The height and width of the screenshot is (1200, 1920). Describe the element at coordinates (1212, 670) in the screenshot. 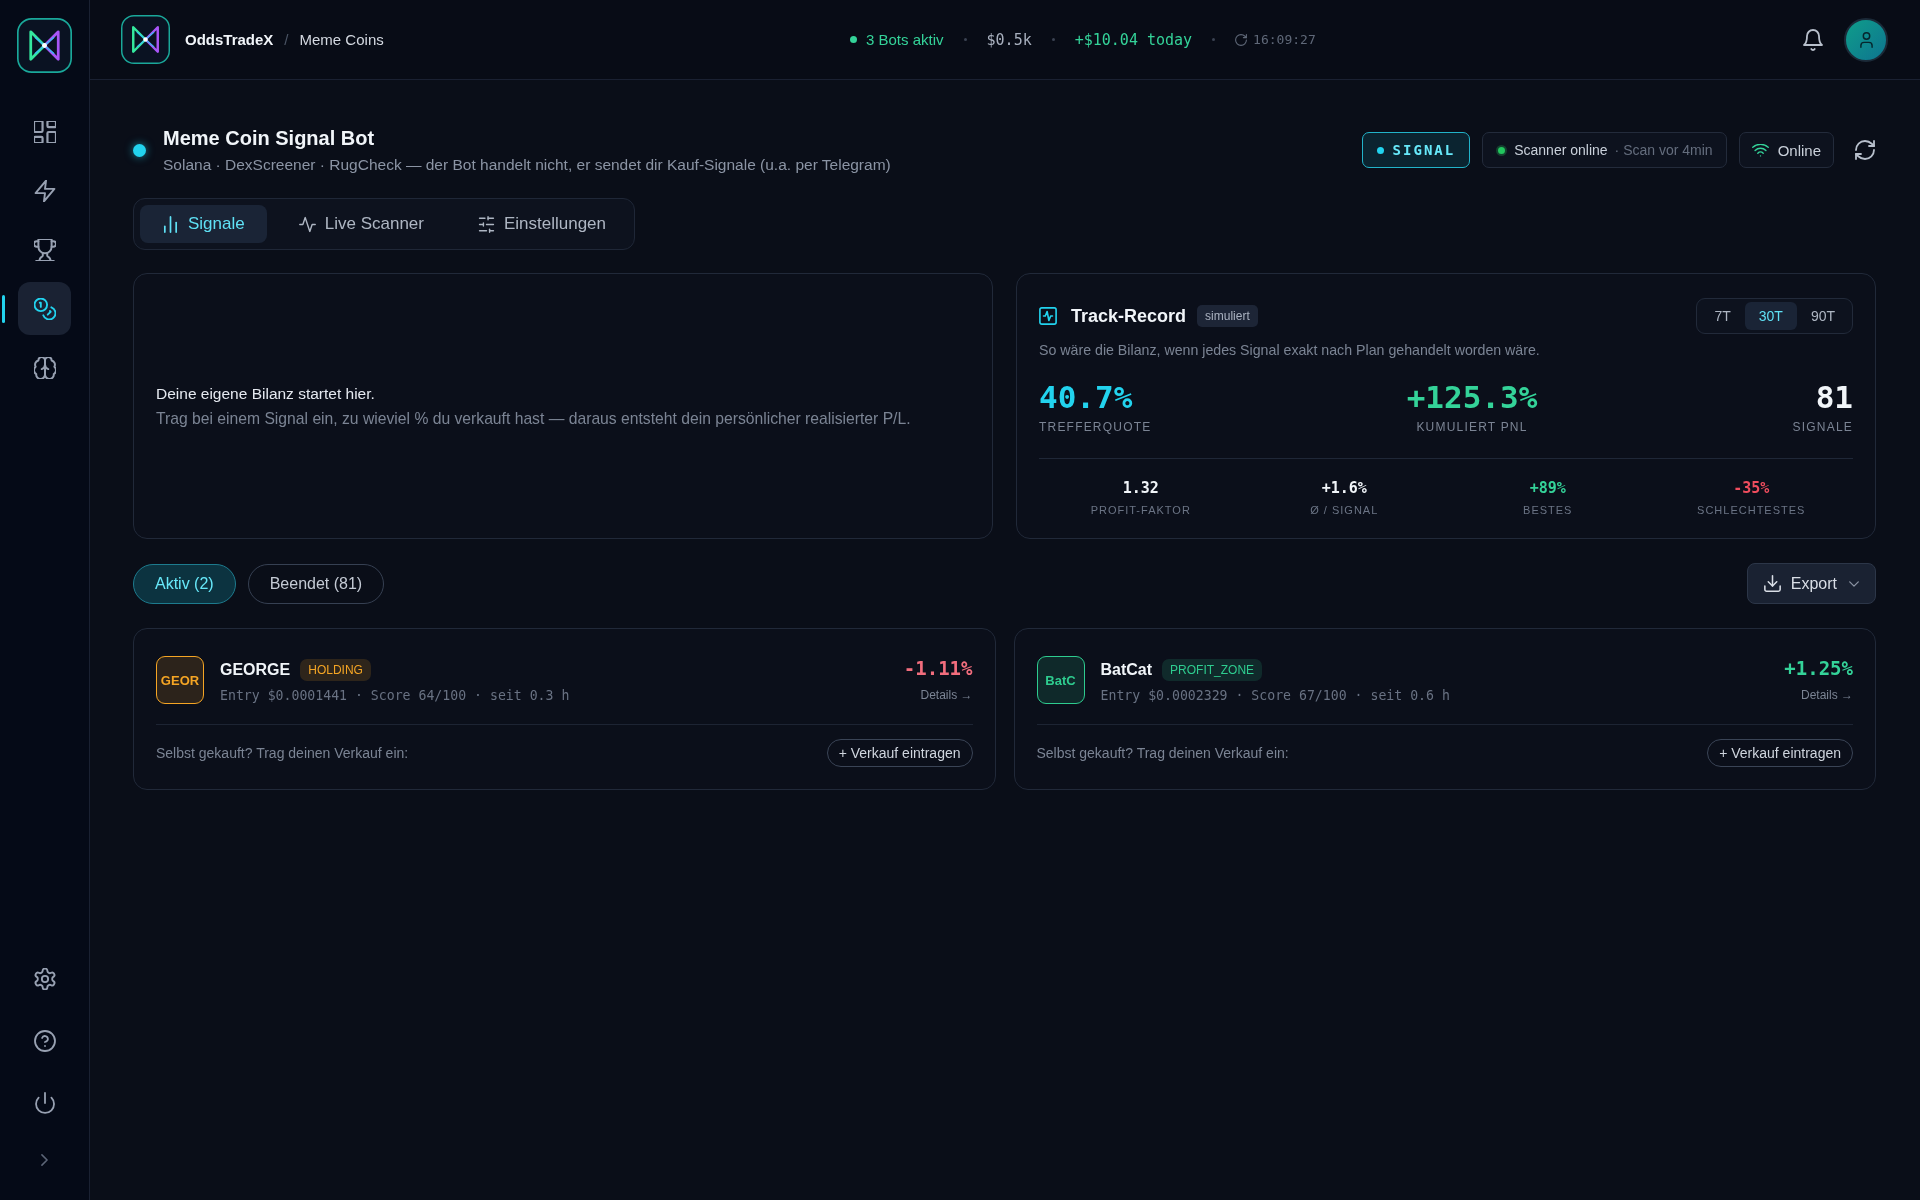

I see `status-badge: PROFIT_ZONE` at that location.